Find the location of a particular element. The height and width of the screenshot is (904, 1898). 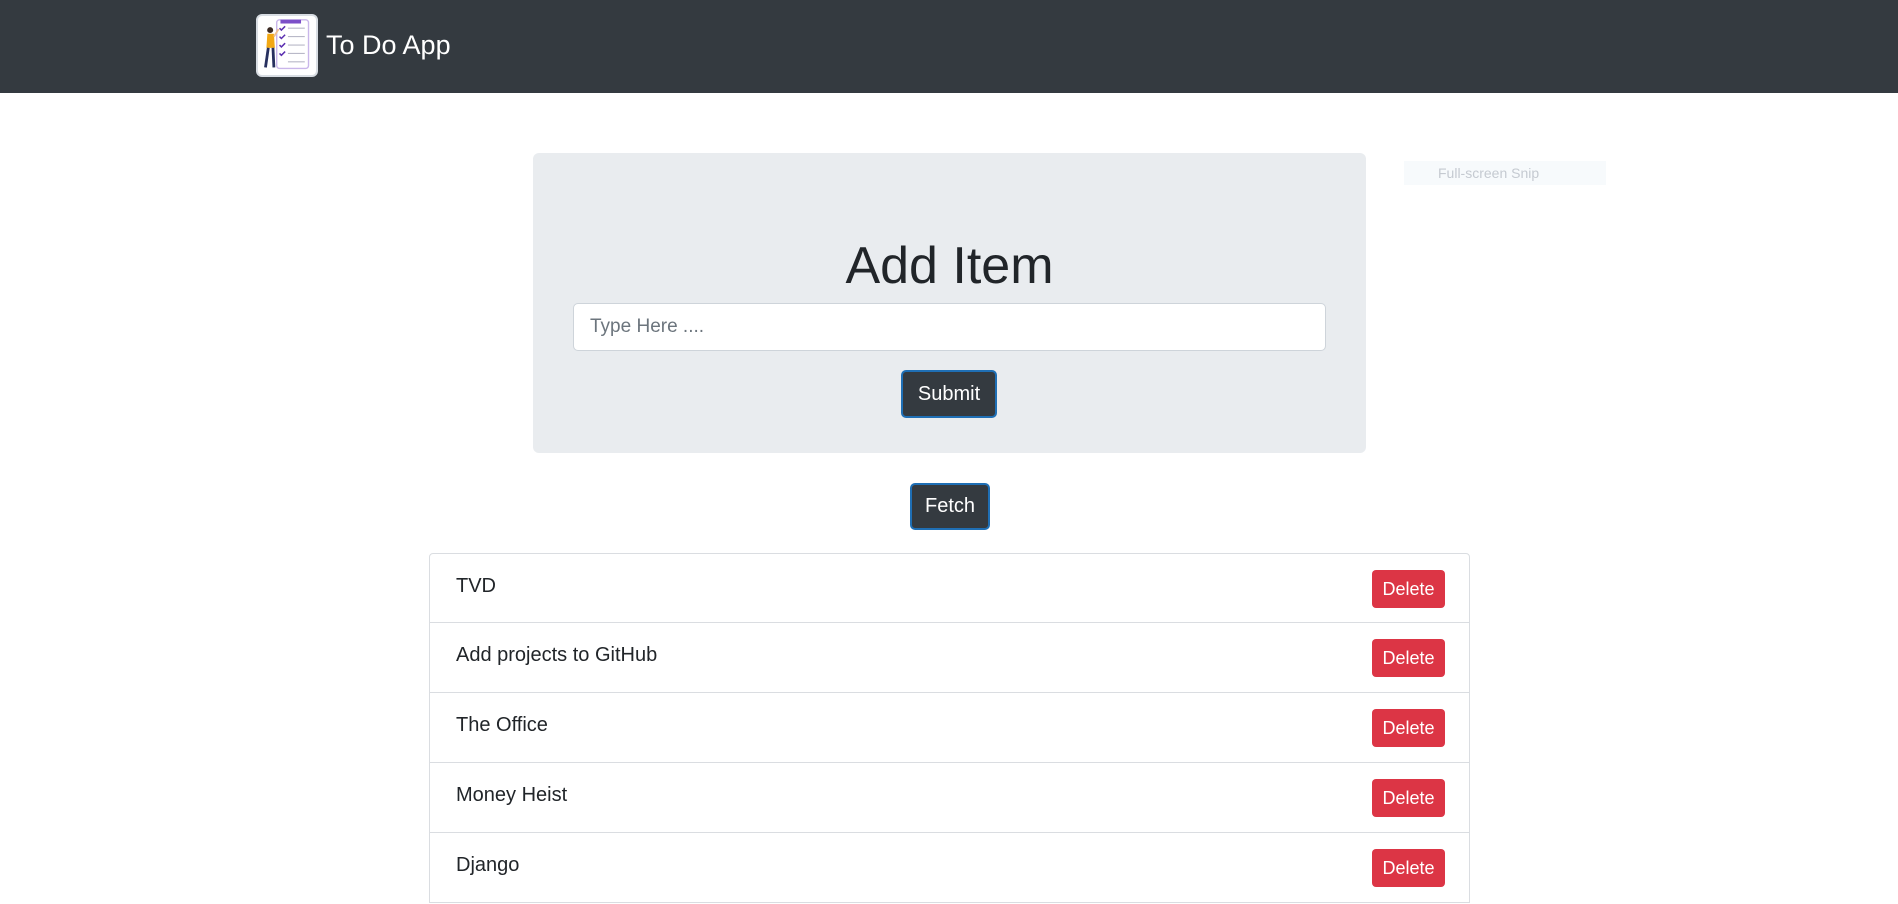

item-text: TVD is located at coordinates (476, 586).